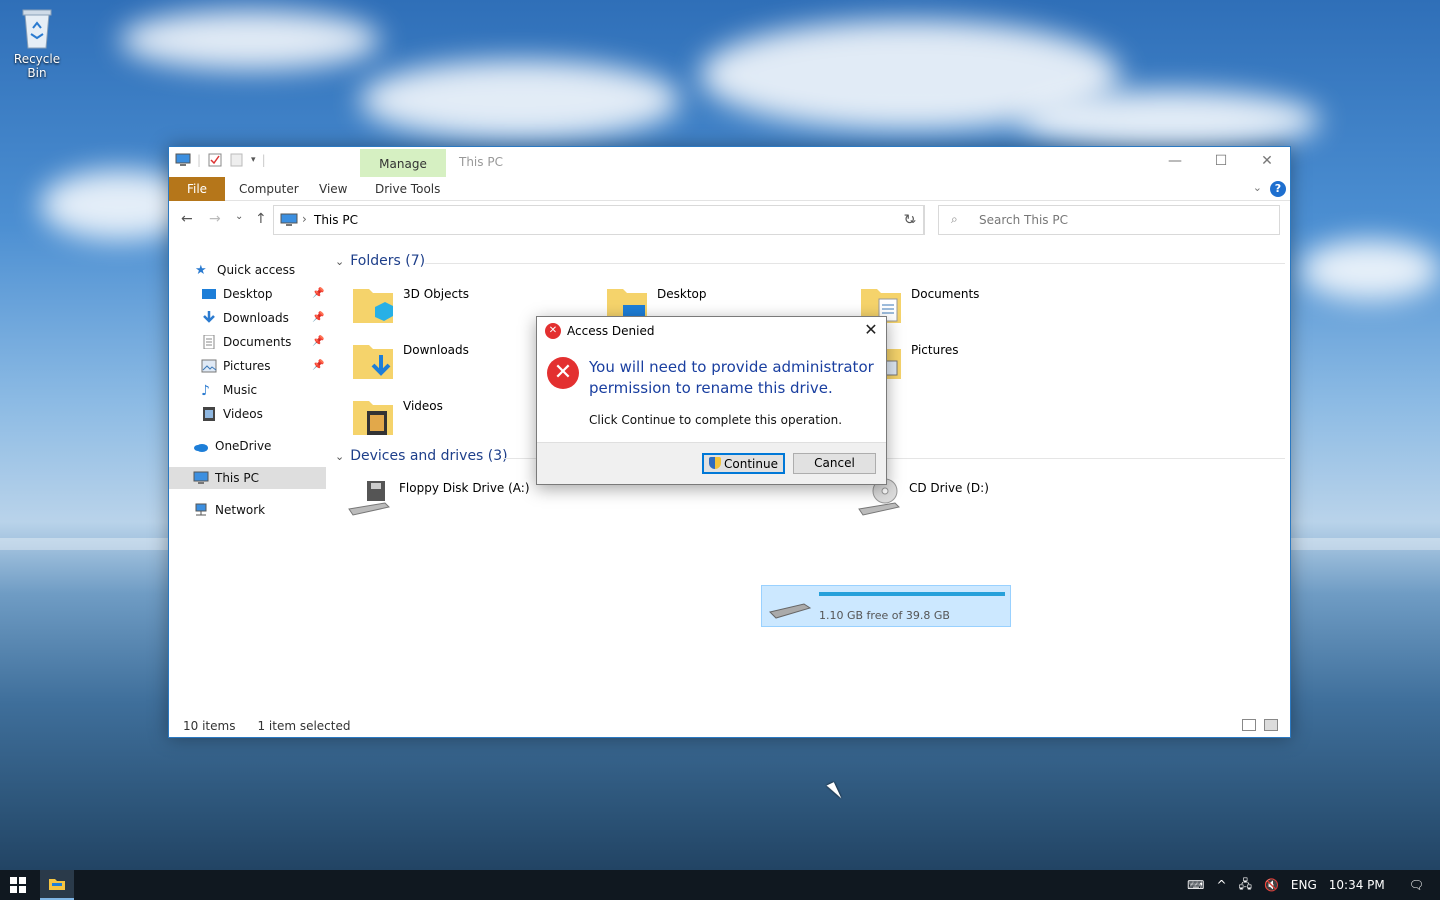 Image resolution: width=1440 pixels, height=900 pixels. Describe the element at coordinates (239, 216) in the screenshot. I see `recent-dropdown-icon: ⌄` at that location.